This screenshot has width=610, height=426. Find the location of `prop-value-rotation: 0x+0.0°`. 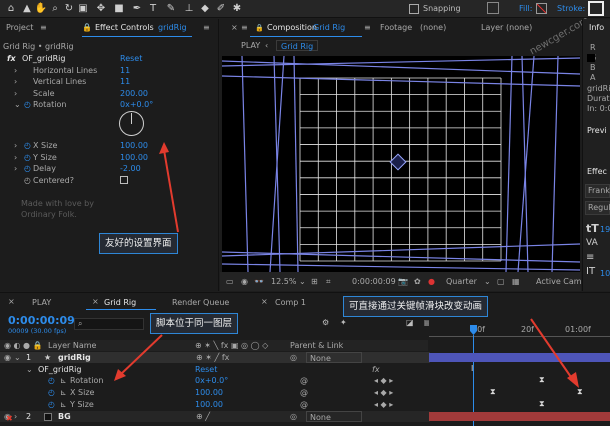

prop-value-rotation: 0x+0.0° is located at coordinates (211, 380).